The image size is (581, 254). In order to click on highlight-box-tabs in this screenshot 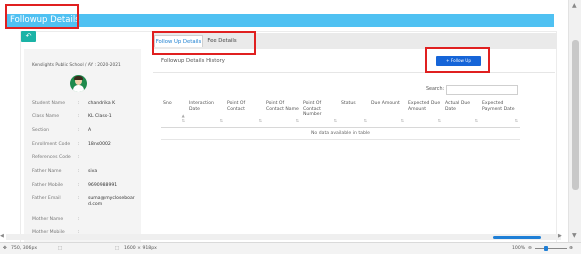, I will do `click(204, 43)`.